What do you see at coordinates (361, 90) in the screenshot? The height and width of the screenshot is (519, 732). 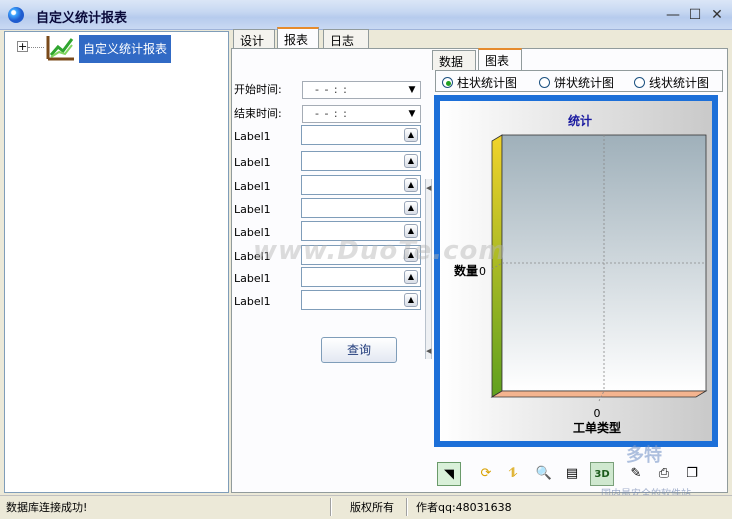 I see `start-time-picker: - - : : ▼` at bounding box center [361, 90].